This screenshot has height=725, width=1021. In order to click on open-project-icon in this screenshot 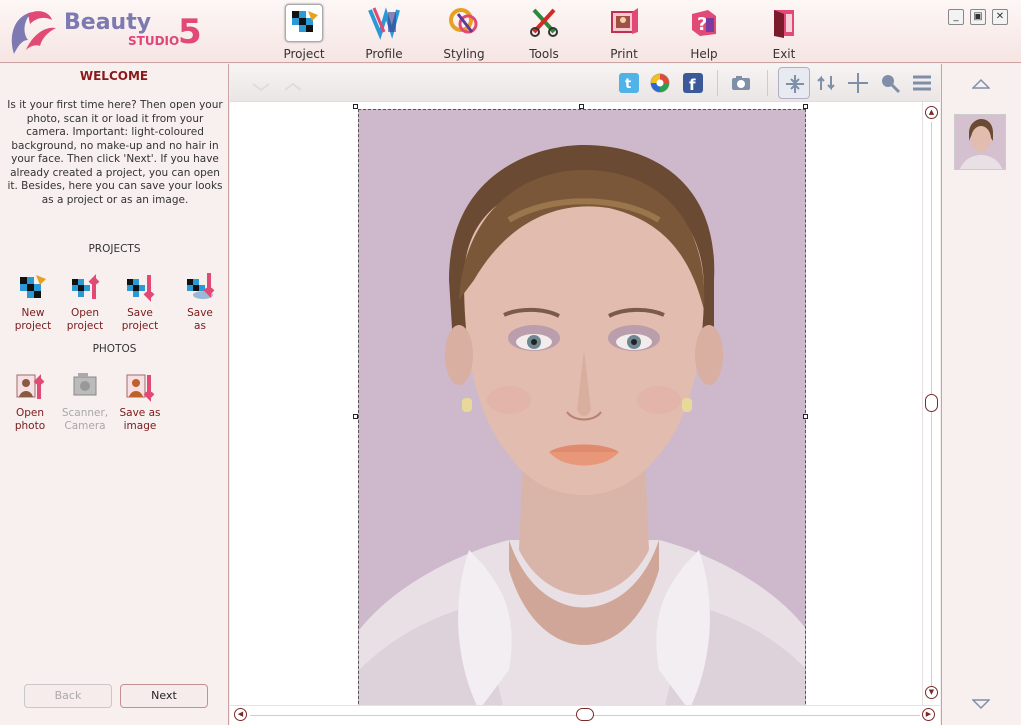, I will do `click(85, 286)`.